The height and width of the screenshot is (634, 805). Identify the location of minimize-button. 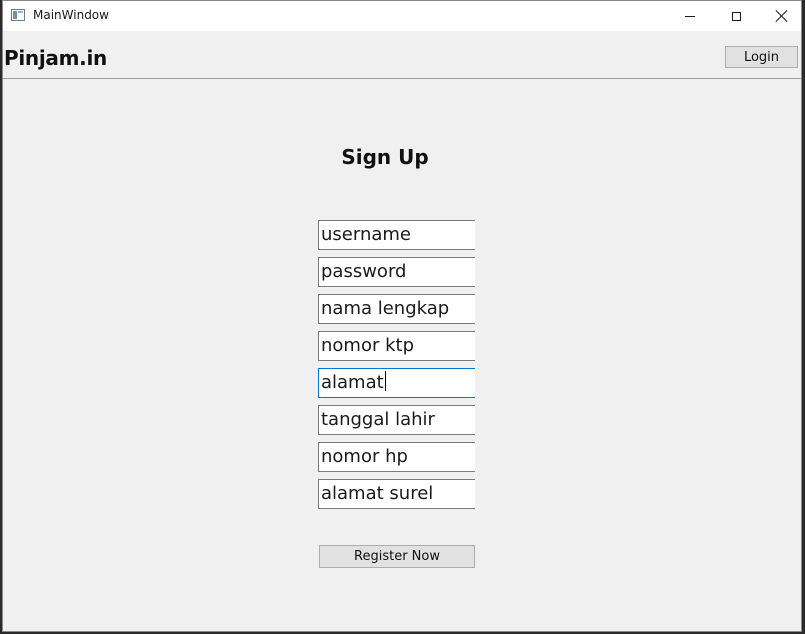
(690, 16).